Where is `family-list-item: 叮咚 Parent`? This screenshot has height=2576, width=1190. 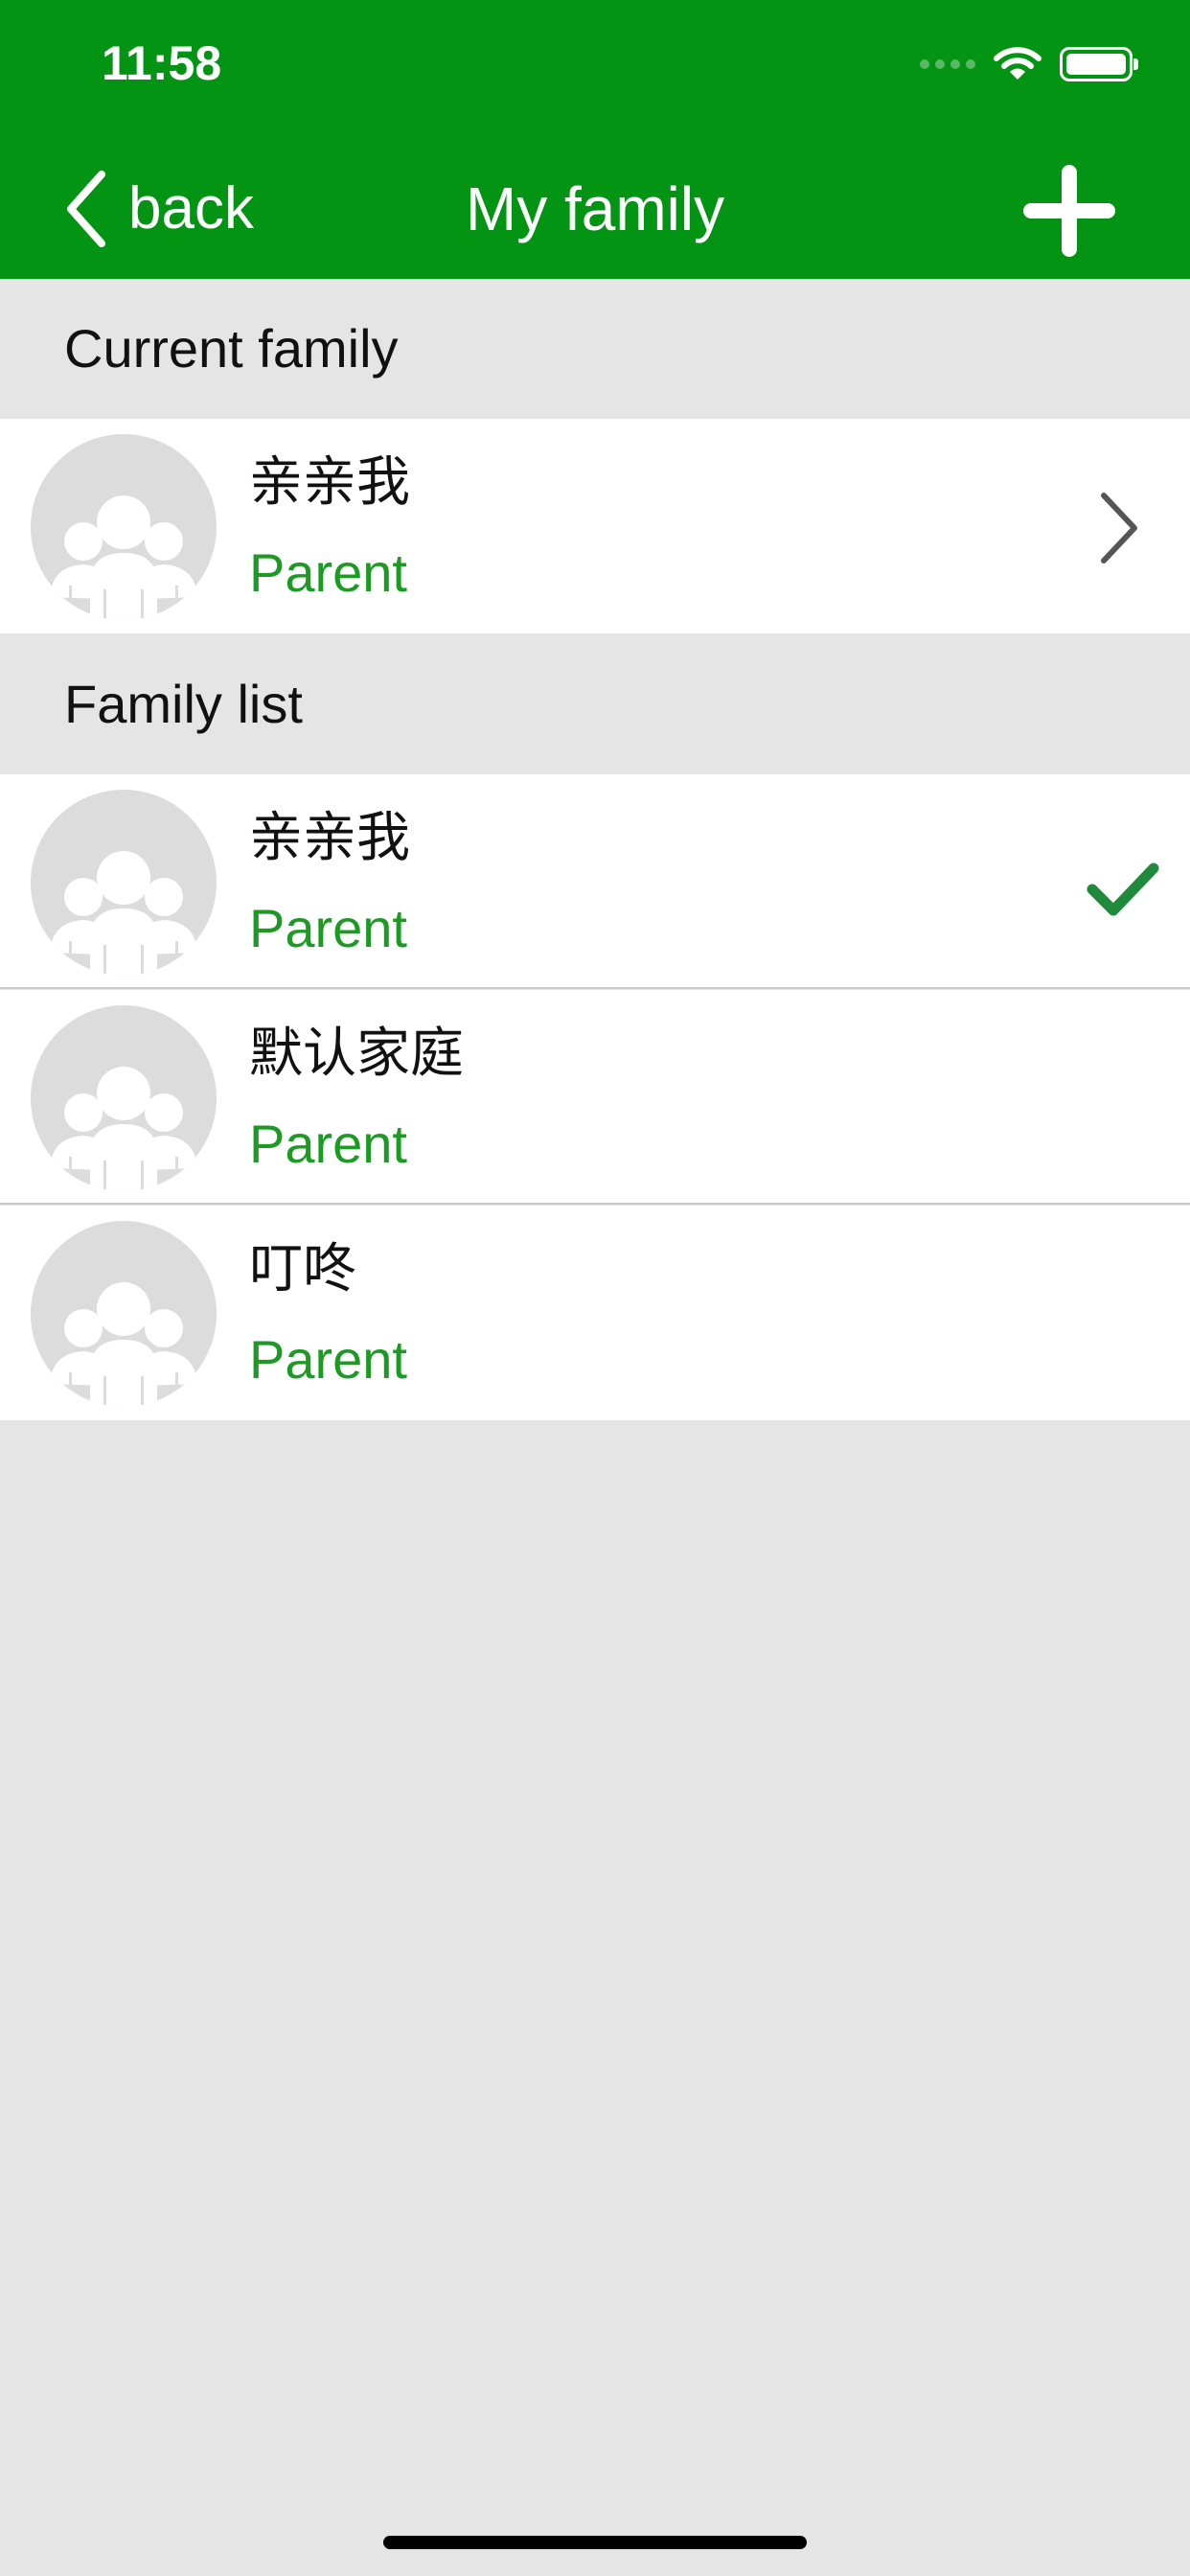 family-list-item: 叮咚 Parent is located at coordinates (595, 1313).